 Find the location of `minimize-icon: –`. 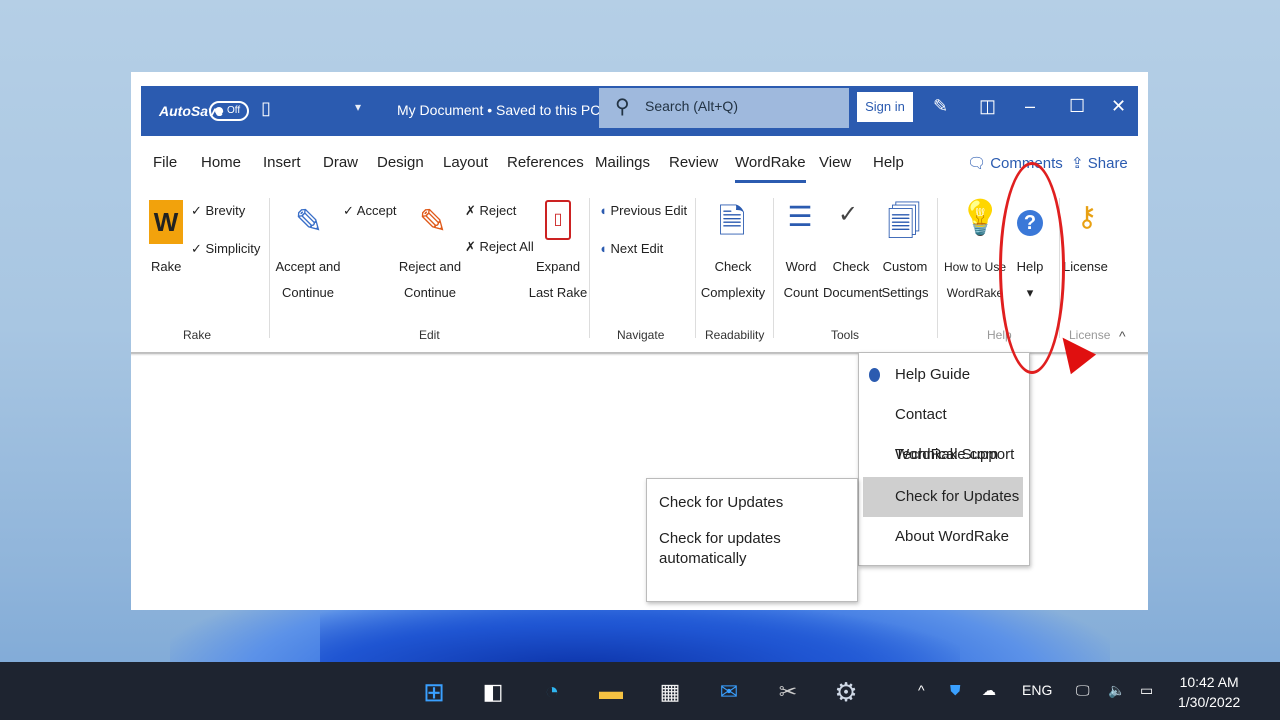

minimize-icon: – is located at coordinates (1030, 106).